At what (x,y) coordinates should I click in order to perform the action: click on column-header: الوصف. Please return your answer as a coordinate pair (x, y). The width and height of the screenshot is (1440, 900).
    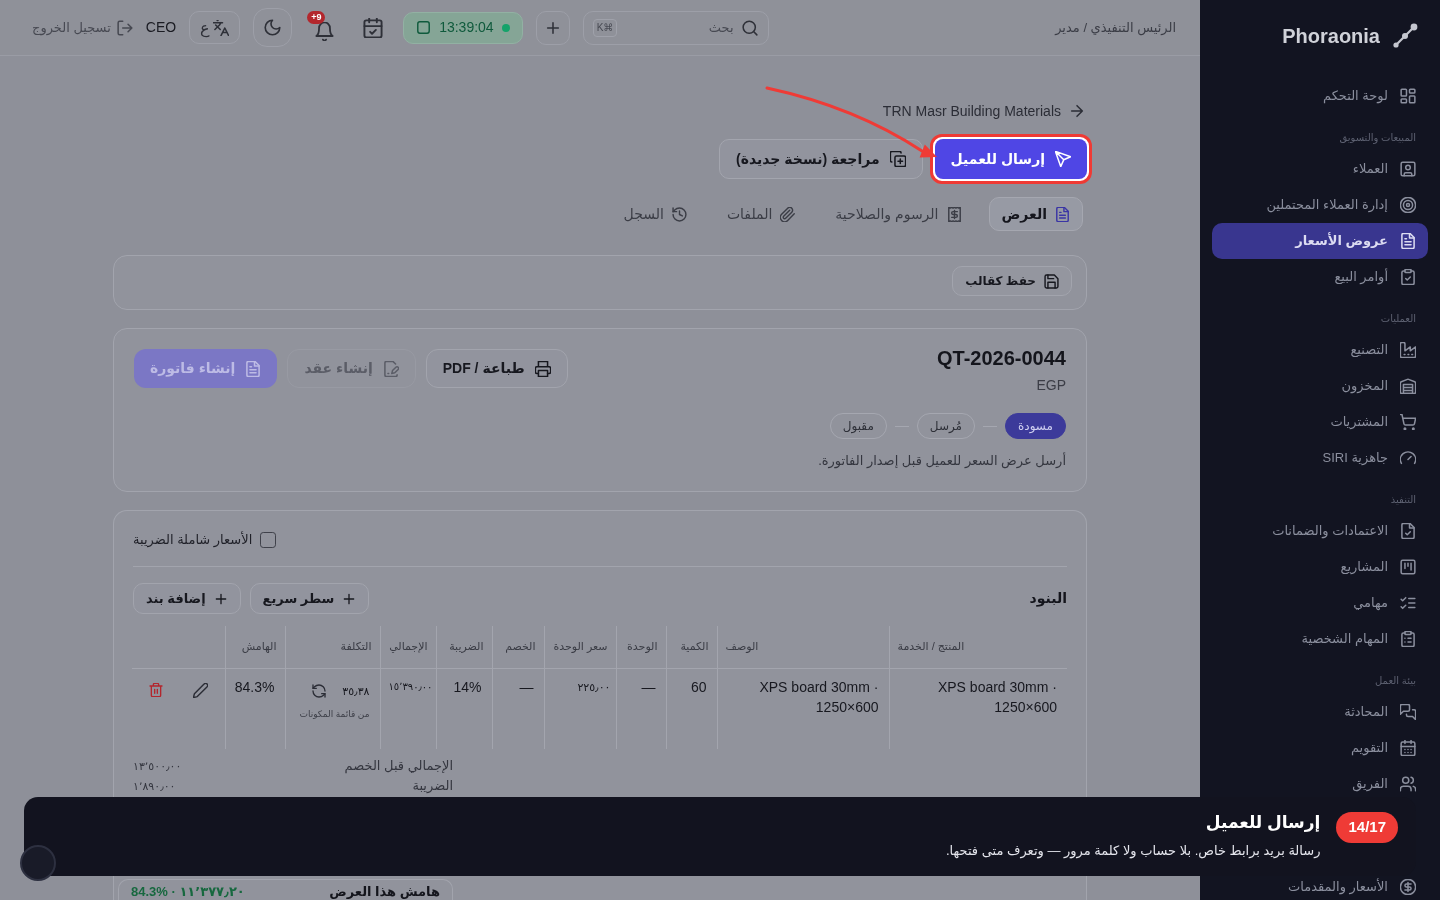
    Looking at the image, I should click on (803, 647).